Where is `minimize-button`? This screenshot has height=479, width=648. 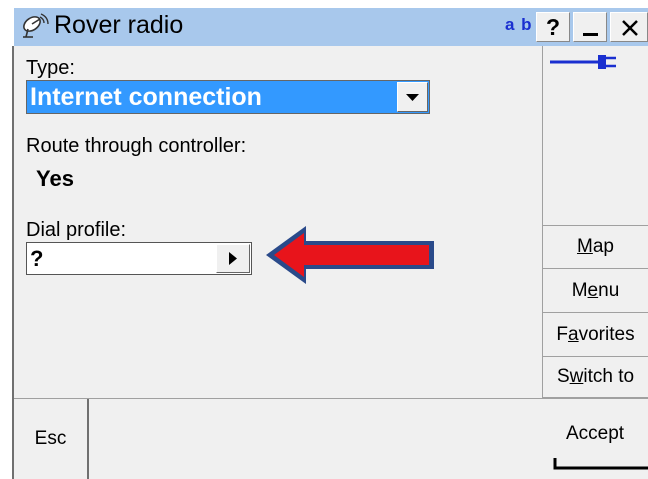
minimize-button is located at coordinates (590, 27).